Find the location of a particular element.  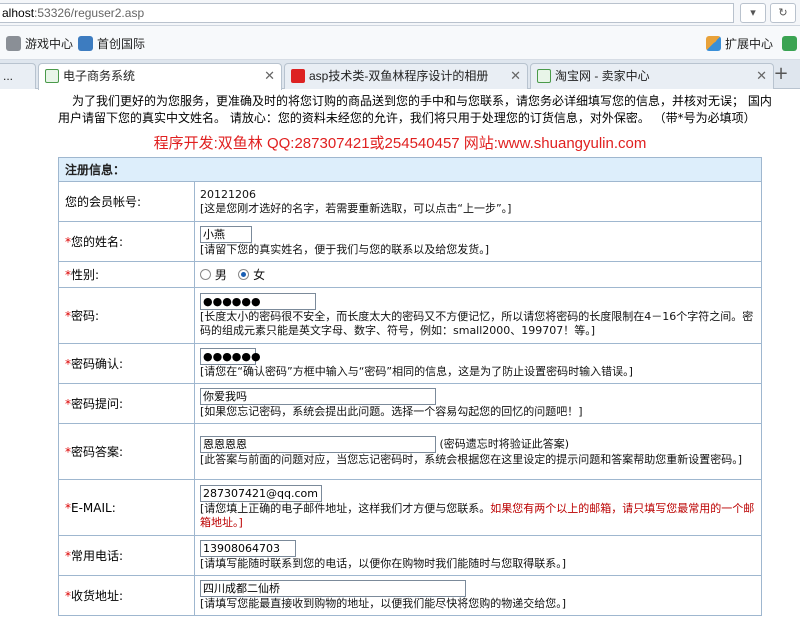

password-confirm-label: 密码确认: is located at coordinates (97, 364).